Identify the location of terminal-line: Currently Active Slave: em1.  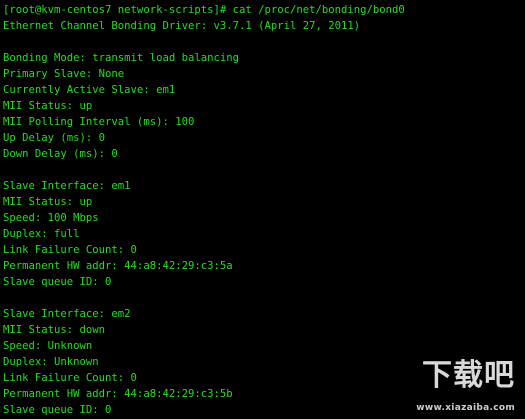
(89, 90).